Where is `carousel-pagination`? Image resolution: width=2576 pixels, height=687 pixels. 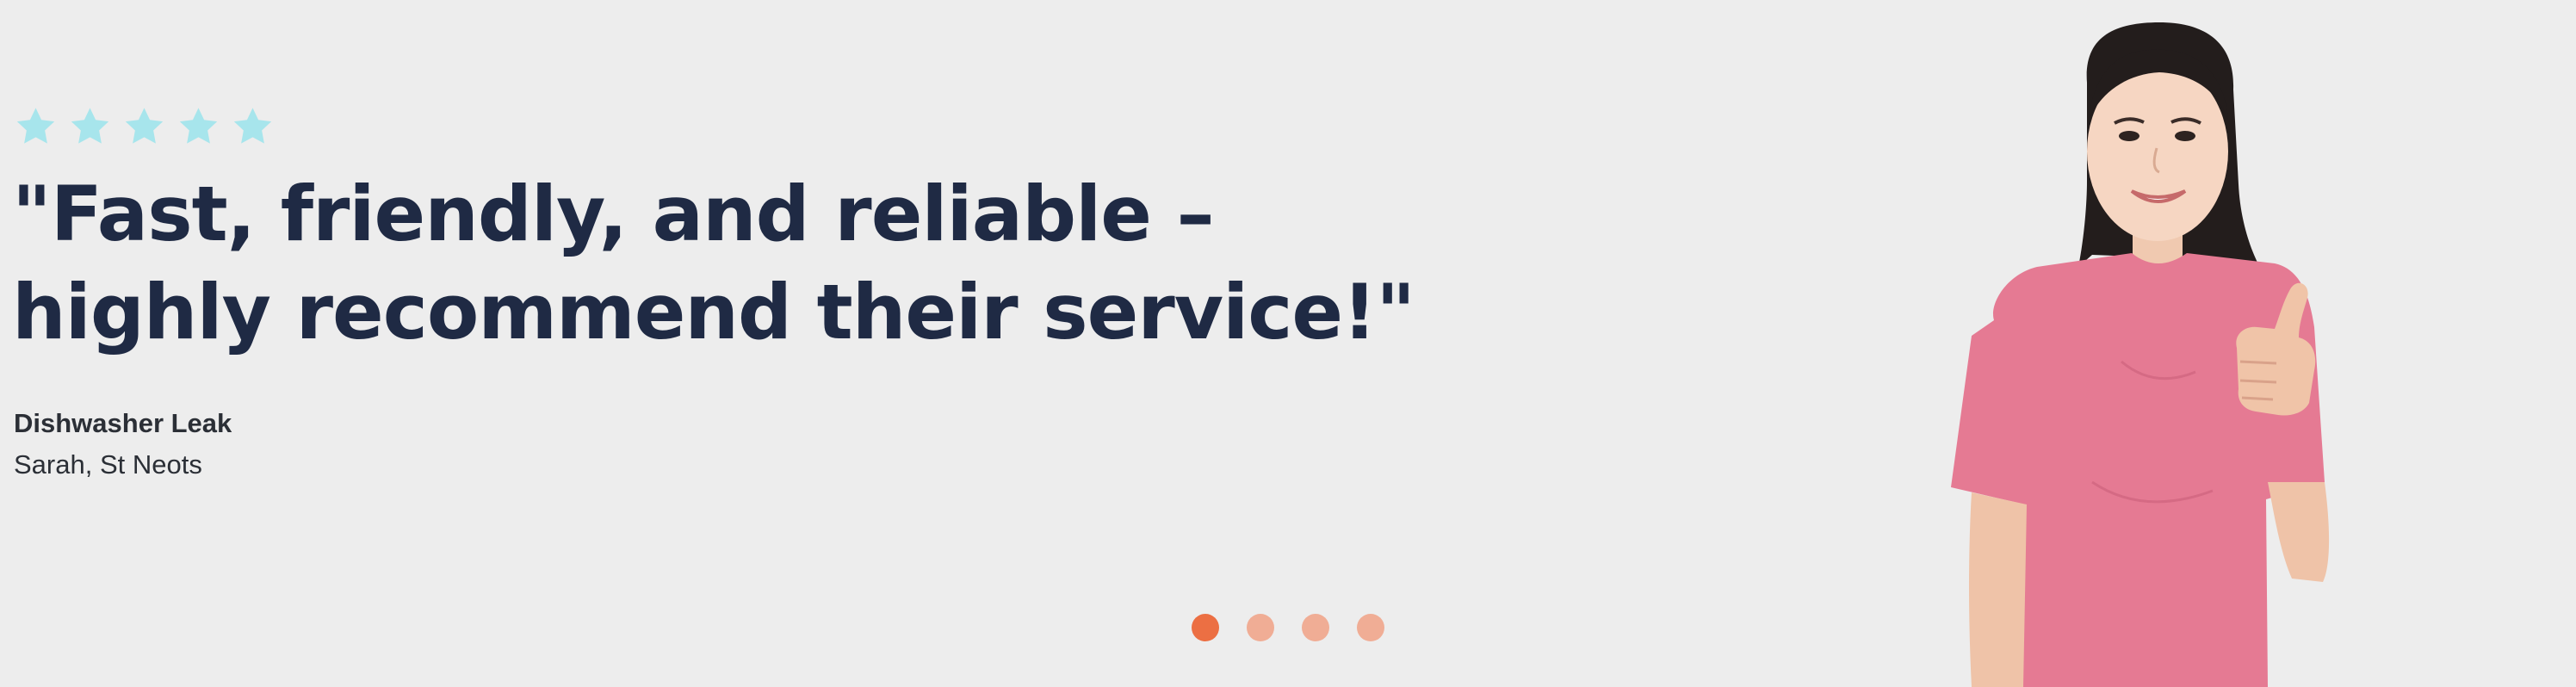
carousel-pagination is located at coordinates (1288, 627).